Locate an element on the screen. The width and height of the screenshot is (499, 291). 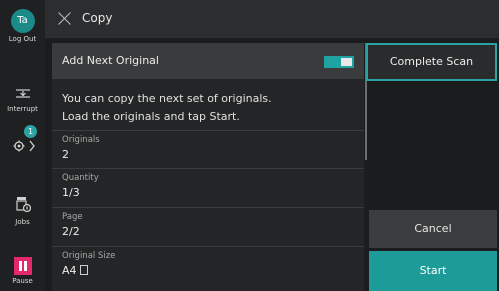
gear-icon is located at coordinates (24, 146).